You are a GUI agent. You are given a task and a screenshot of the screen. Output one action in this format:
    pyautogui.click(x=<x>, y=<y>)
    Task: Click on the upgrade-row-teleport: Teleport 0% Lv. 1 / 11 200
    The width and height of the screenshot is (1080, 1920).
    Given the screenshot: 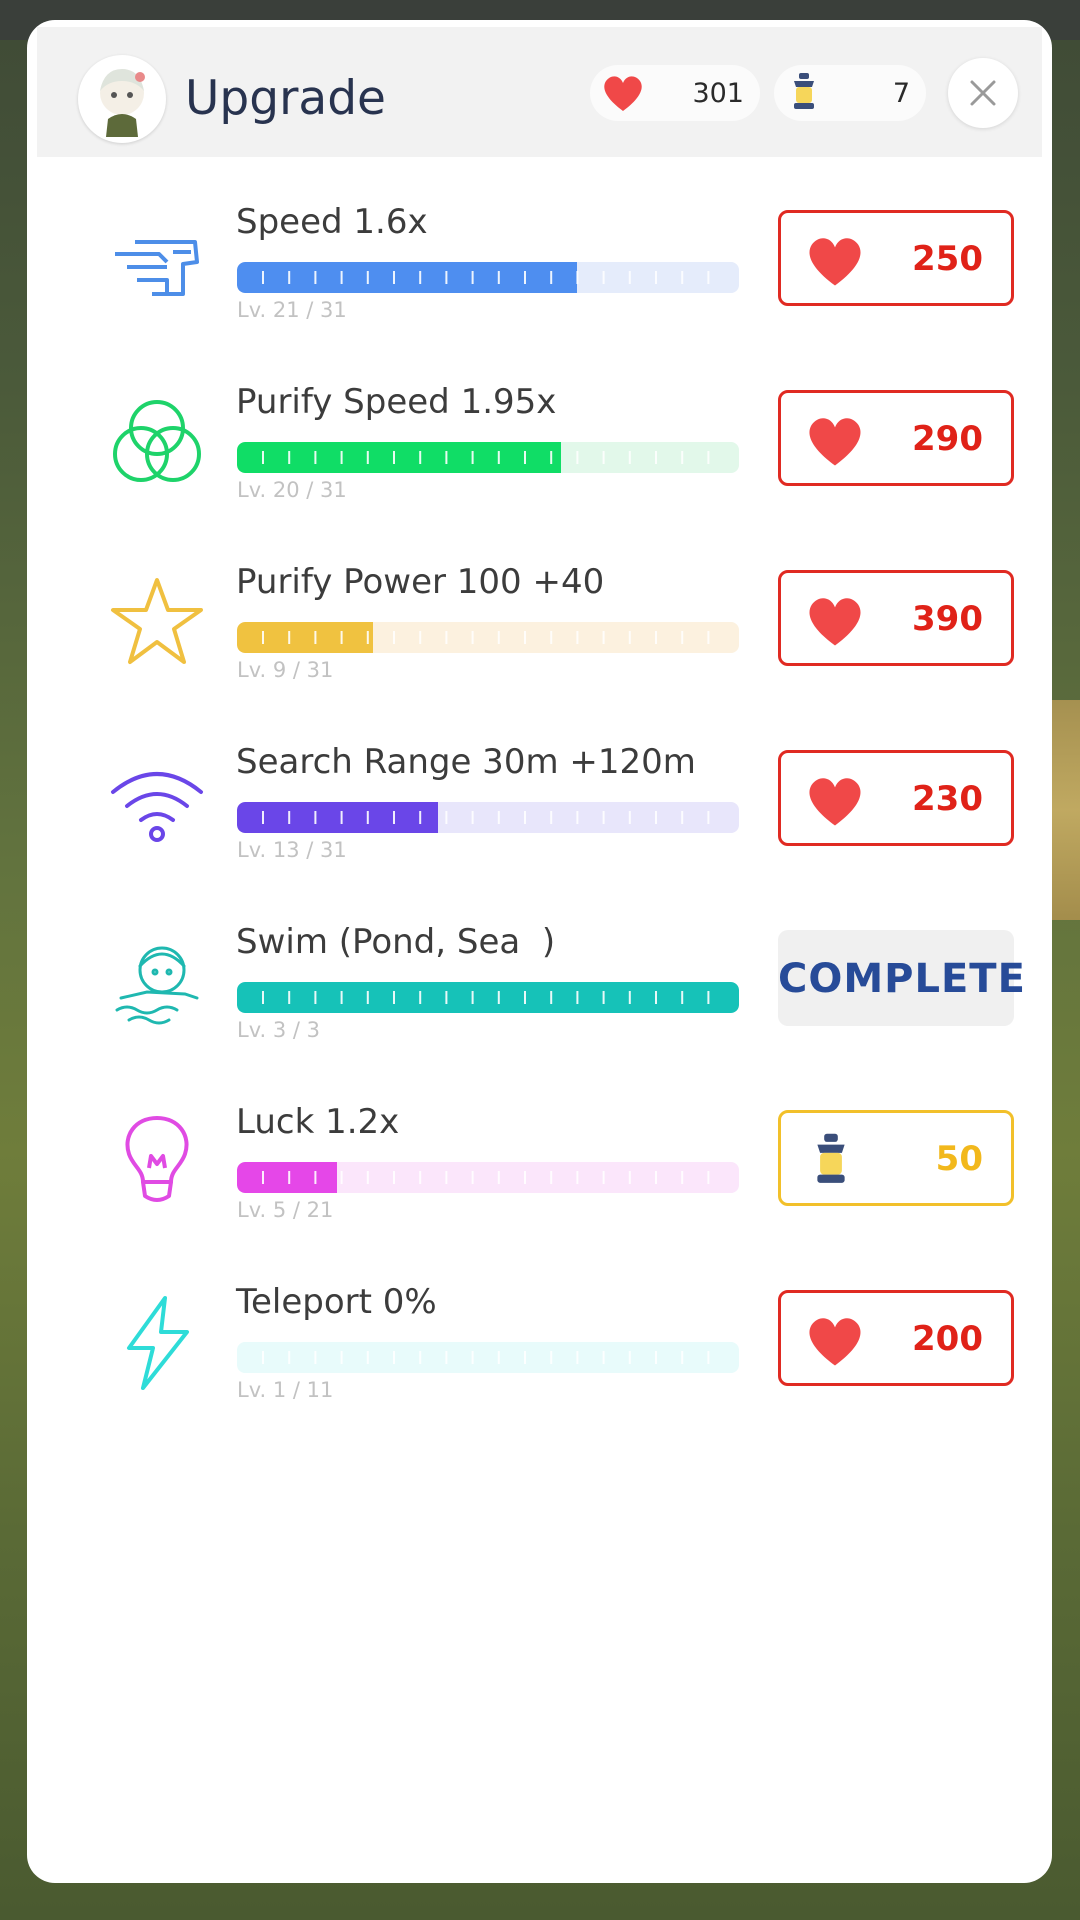 What is the action you would take?
    pyautogui.click(x=539, y=1350)
    